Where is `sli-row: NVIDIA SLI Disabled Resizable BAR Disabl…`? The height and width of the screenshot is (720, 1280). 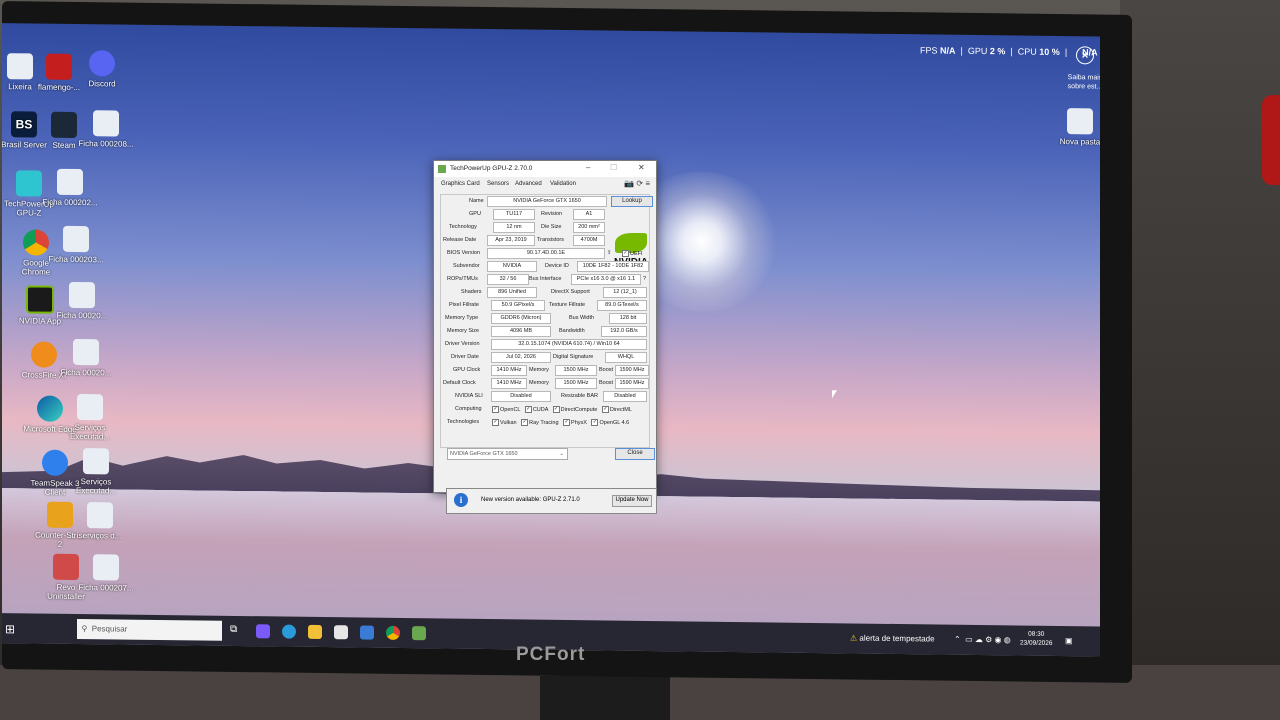 sli-row: NVIDIA SLI Disabled Resizable BAR Disabl… is located at coordinates (545, 396).